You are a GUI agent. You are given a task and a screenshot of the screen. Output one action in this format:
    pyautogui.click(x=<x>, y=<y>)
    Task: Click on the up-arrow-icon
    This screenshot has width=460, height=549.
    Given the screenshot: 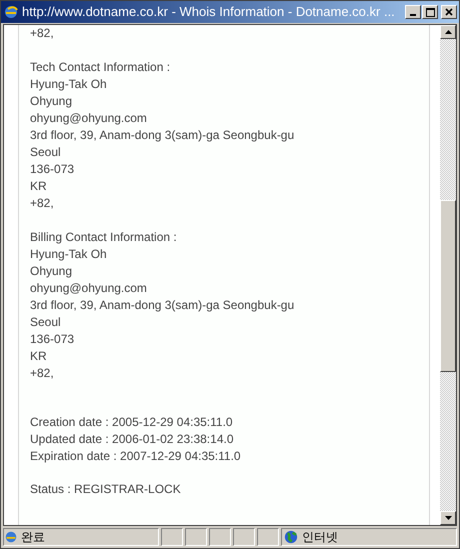 What is the action you would take?
    pyautogui.click(x=448, y=32)
    